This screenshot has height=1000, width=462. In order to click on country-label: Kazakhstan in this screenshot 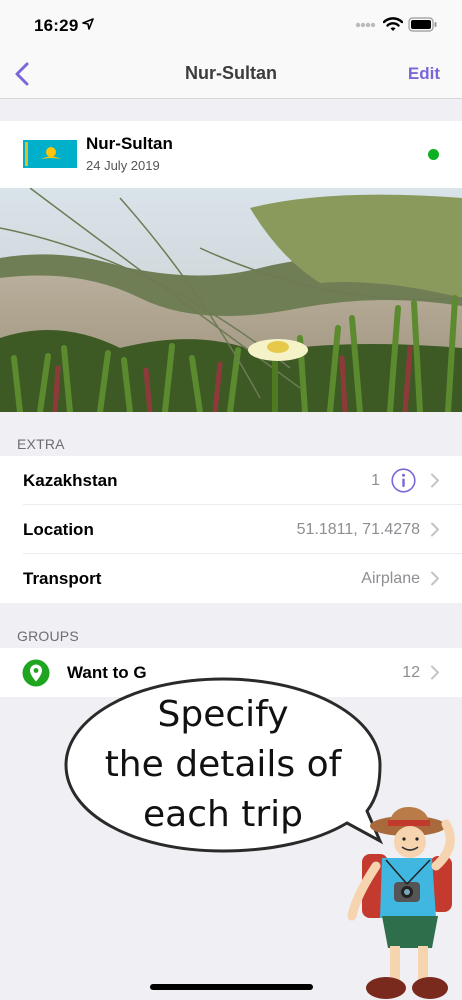, I will do `click(70, 480)`.